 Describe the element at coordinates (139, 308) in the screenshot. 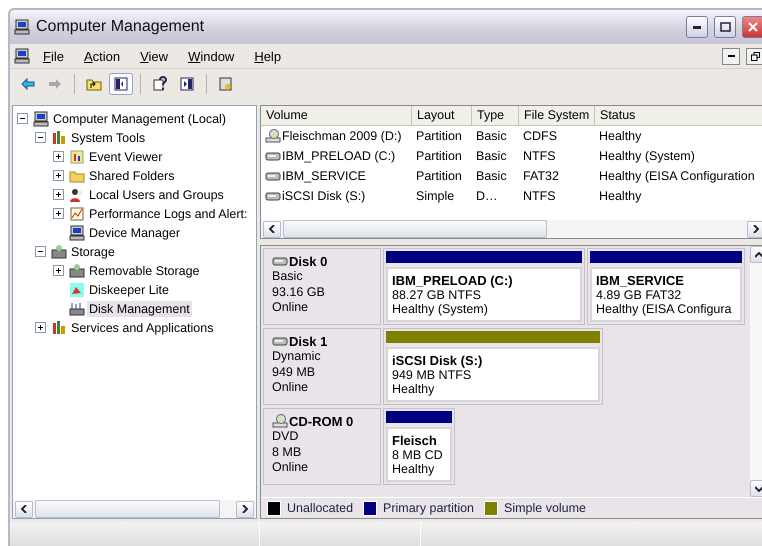

I see `tree-item: Disk Management` at that location.